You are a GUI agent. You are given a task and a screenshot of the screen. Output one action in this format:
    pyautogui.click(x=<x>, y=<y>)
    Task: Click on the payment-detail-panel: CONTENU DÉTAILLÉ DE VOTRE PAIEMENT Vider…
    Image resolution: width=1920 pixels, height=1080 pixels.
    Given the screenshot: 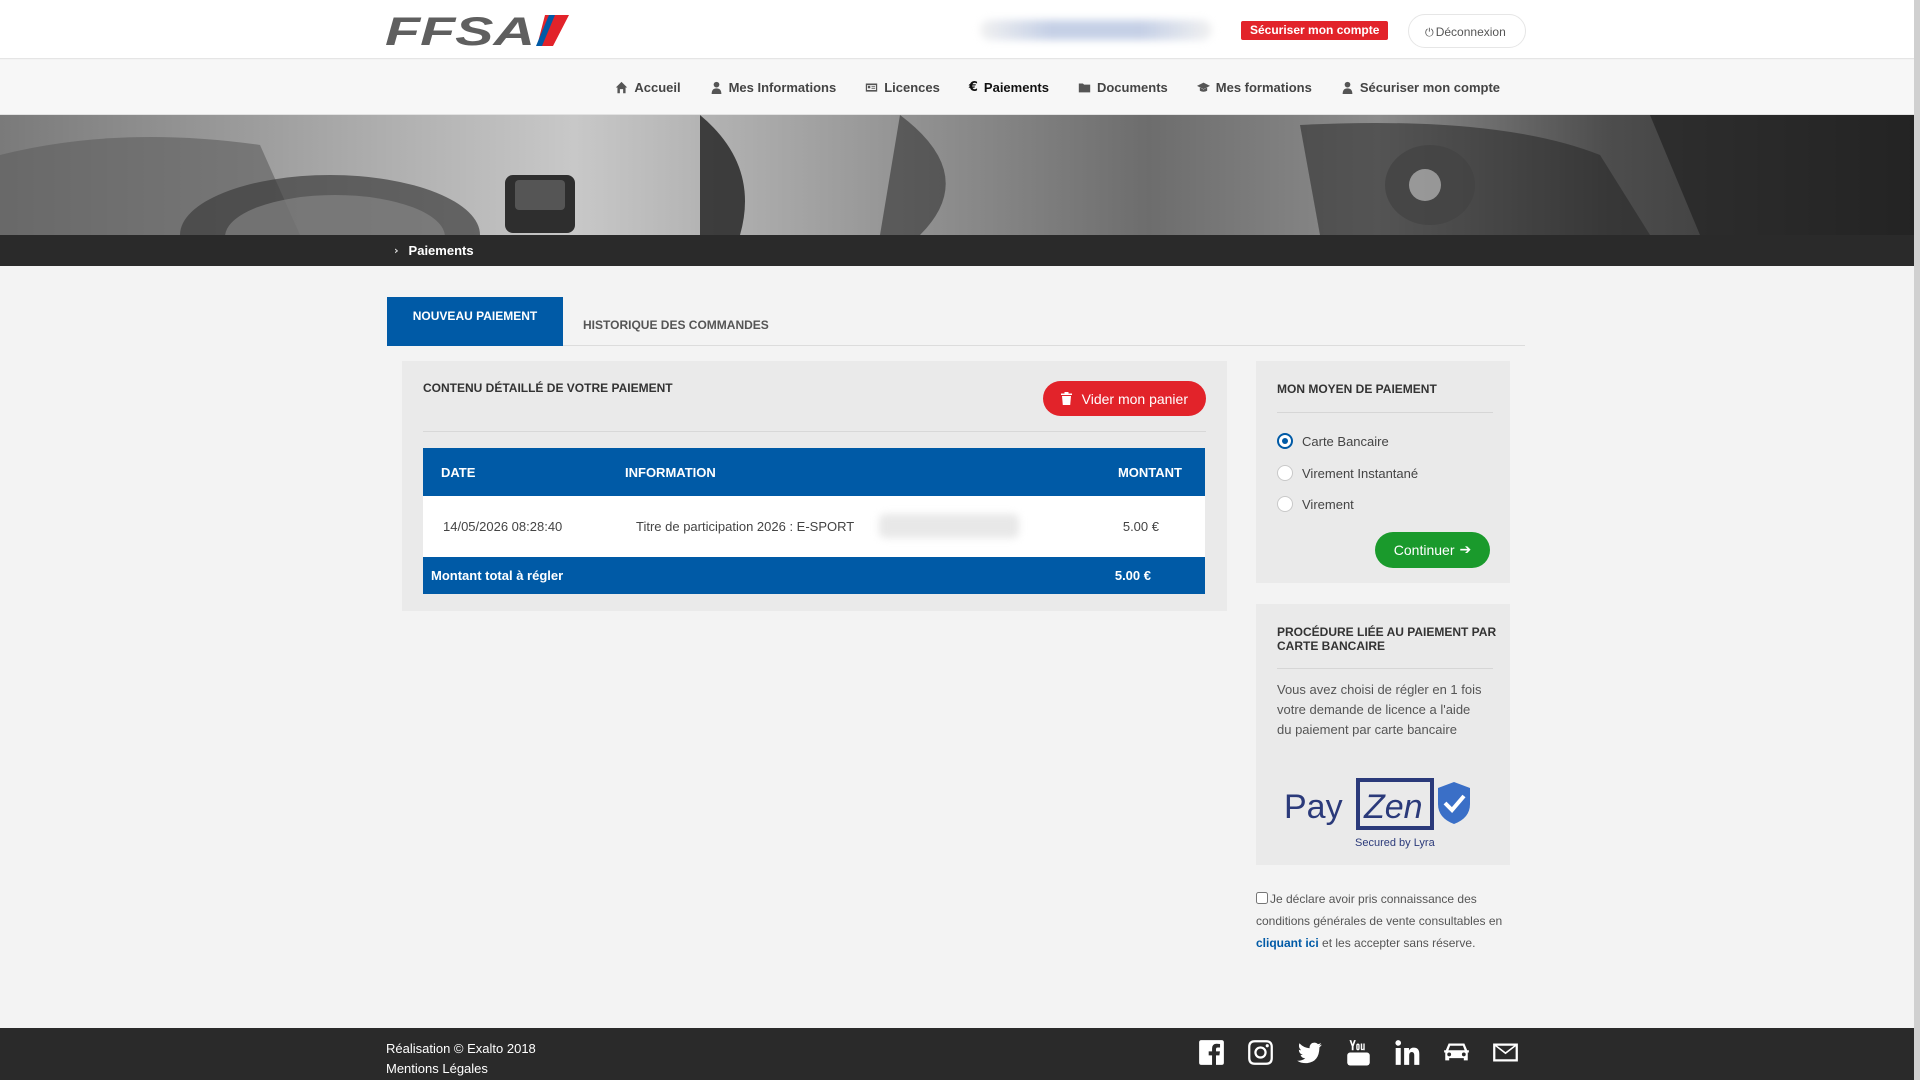 What is the action you would take?
    pyautogui.click(x=814, y=486)
    